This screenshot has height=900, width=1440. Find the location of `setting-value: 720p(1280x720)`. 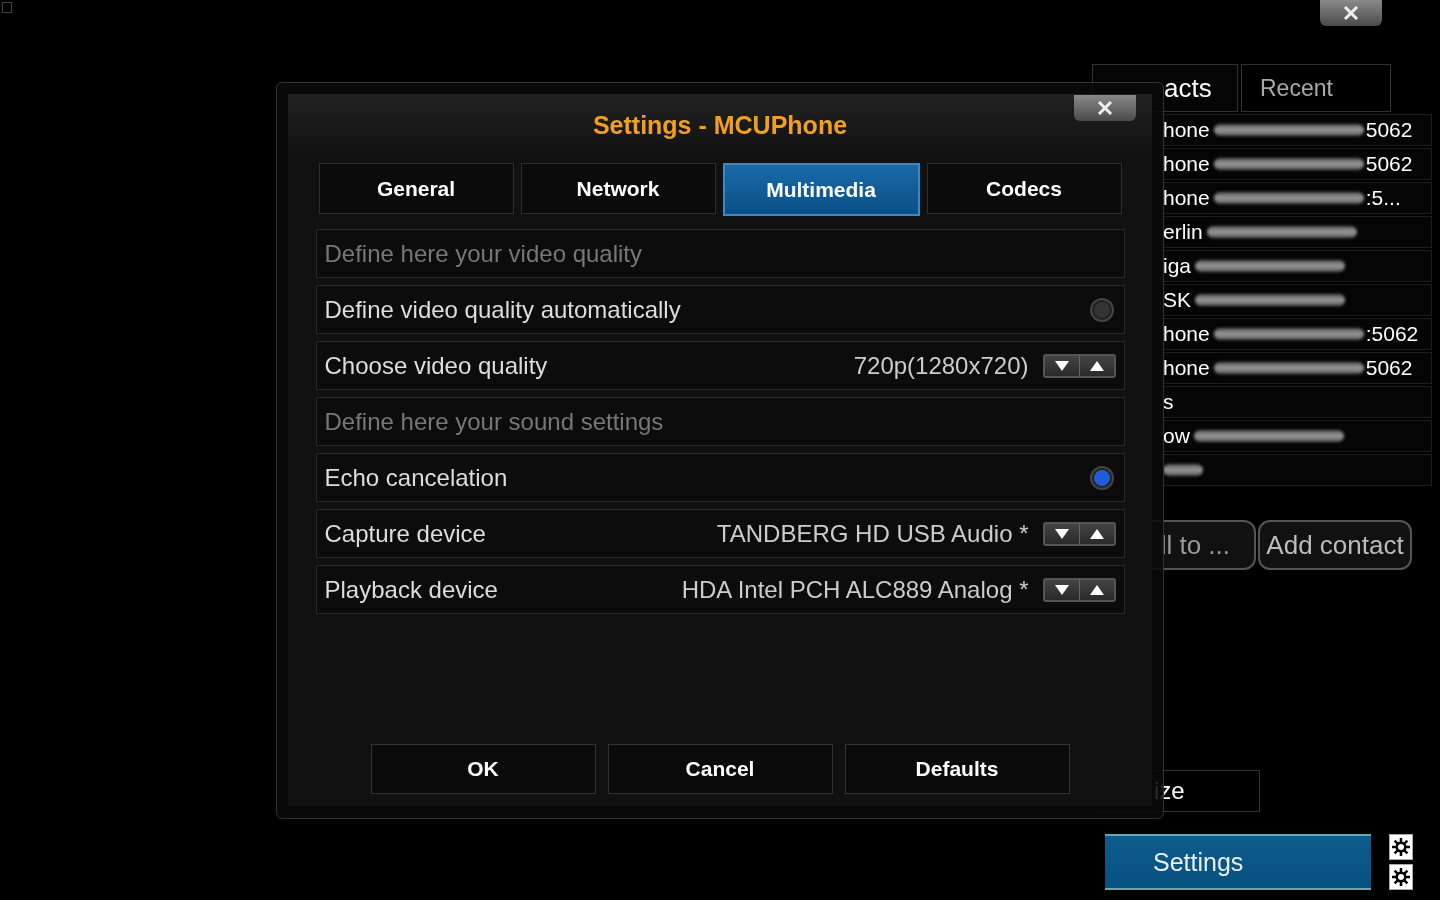

setting-value: 720p(1280x720) is located at coordinates (941, 365).